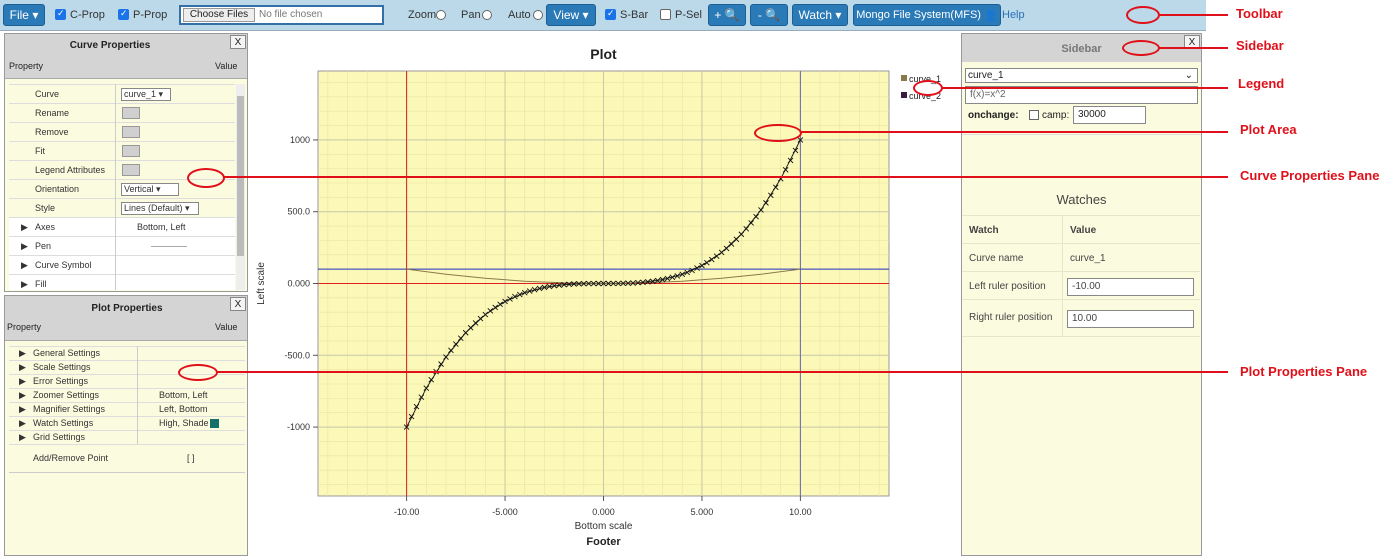  I want to click on file-menu-button: File ▾, so click(24, 15).